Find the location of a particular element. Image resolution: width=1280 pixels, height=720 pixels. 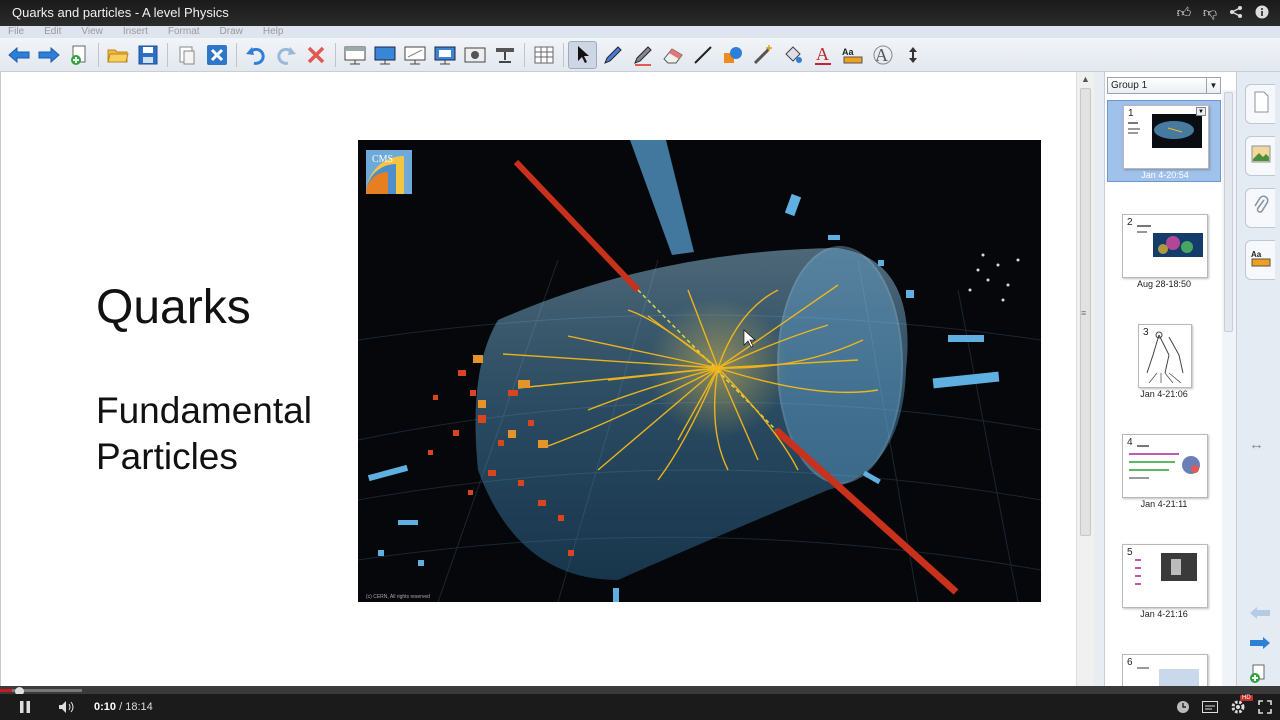

pause-icon is located at coordinates (25, 708).